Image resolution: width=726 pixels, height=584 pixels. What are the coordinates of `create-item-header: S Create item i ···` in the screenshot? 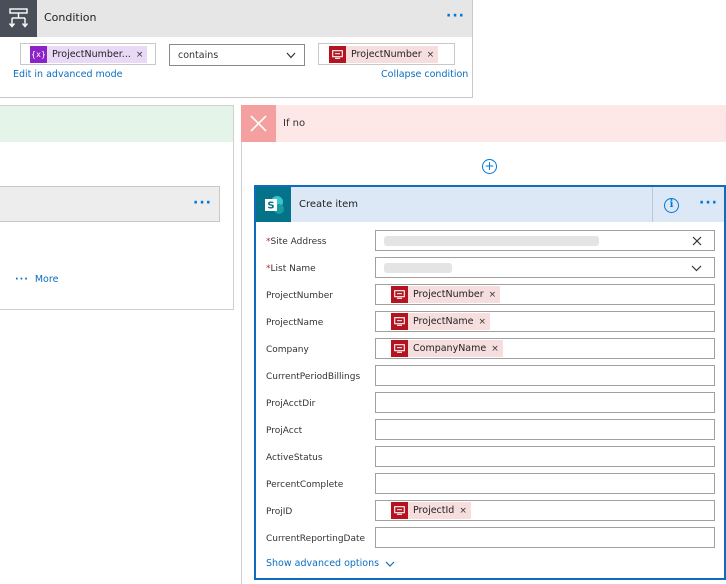 It's located at (490, 204).